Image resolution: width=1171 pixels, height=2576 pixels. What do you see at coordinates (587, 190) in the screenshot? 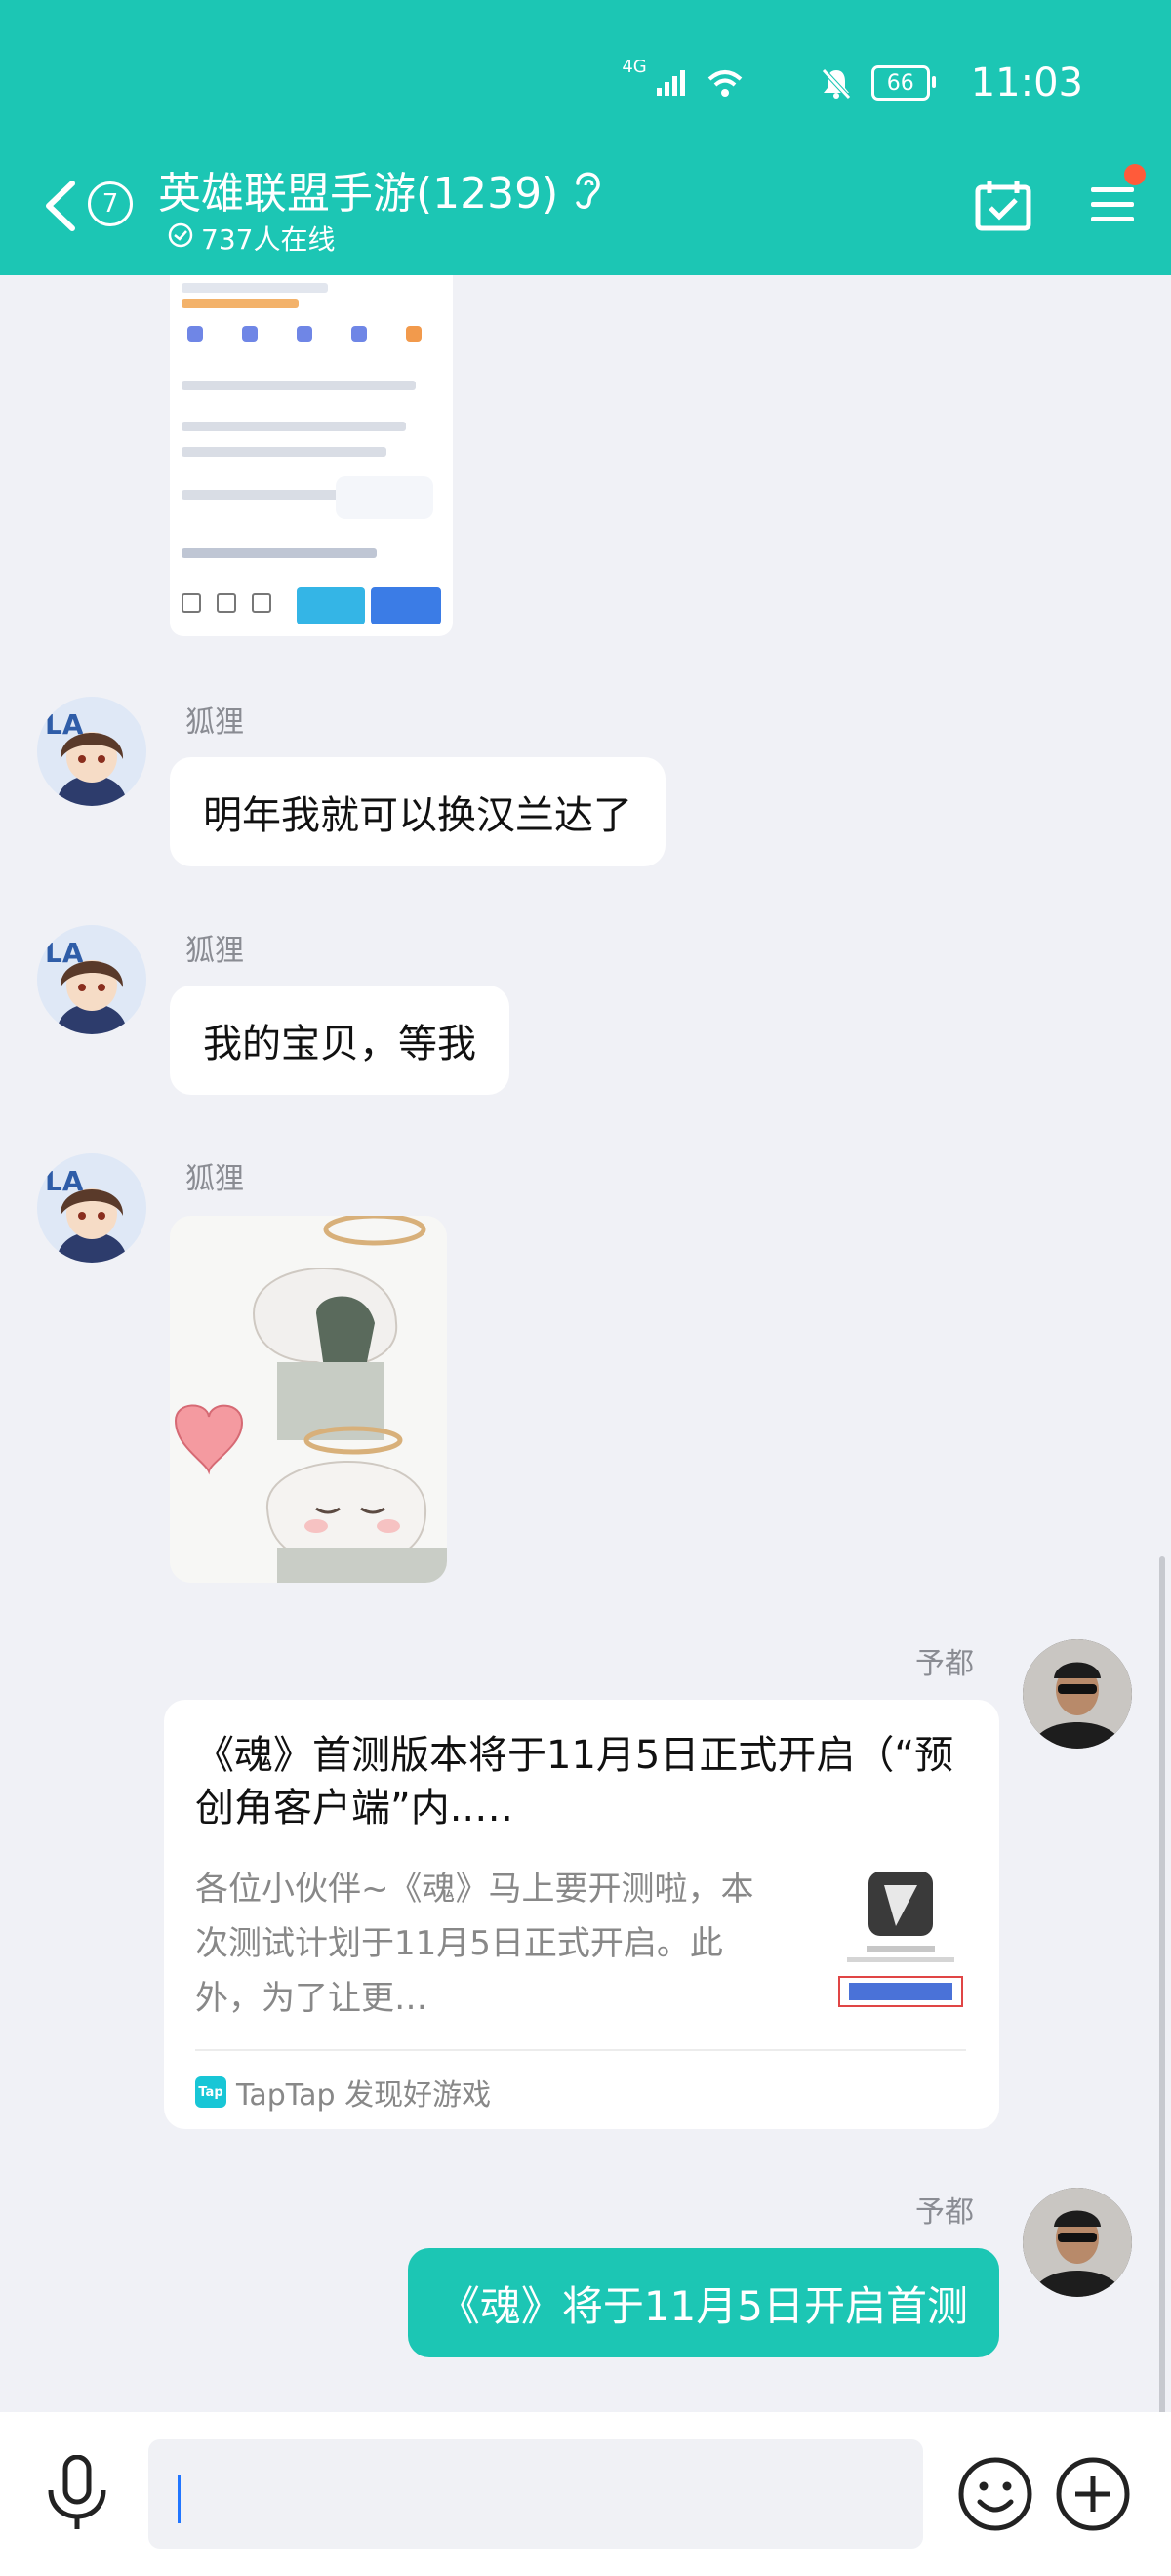
I see `ear-icon` at bounding box center [587, 190].